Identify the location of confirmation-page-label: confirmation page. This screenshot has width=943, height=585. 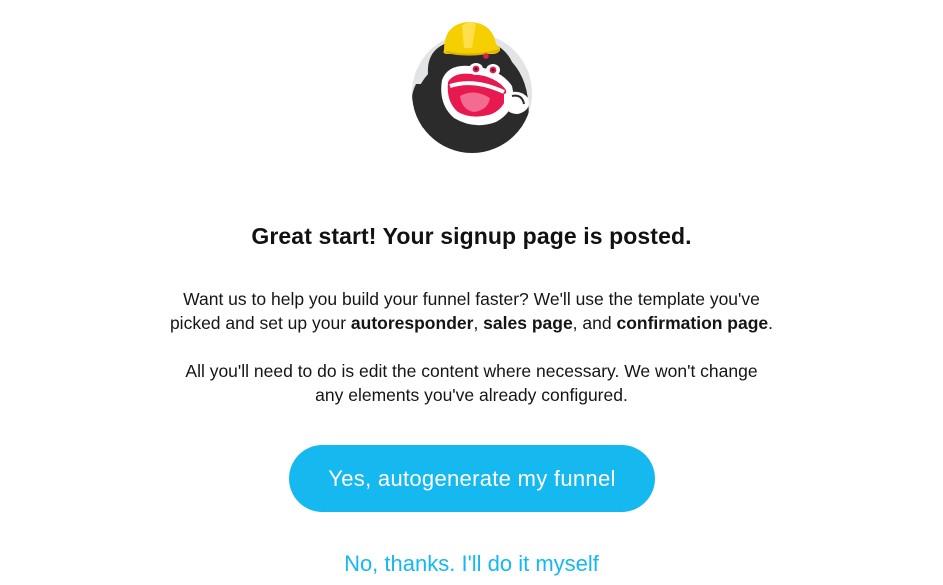
(692, 323).